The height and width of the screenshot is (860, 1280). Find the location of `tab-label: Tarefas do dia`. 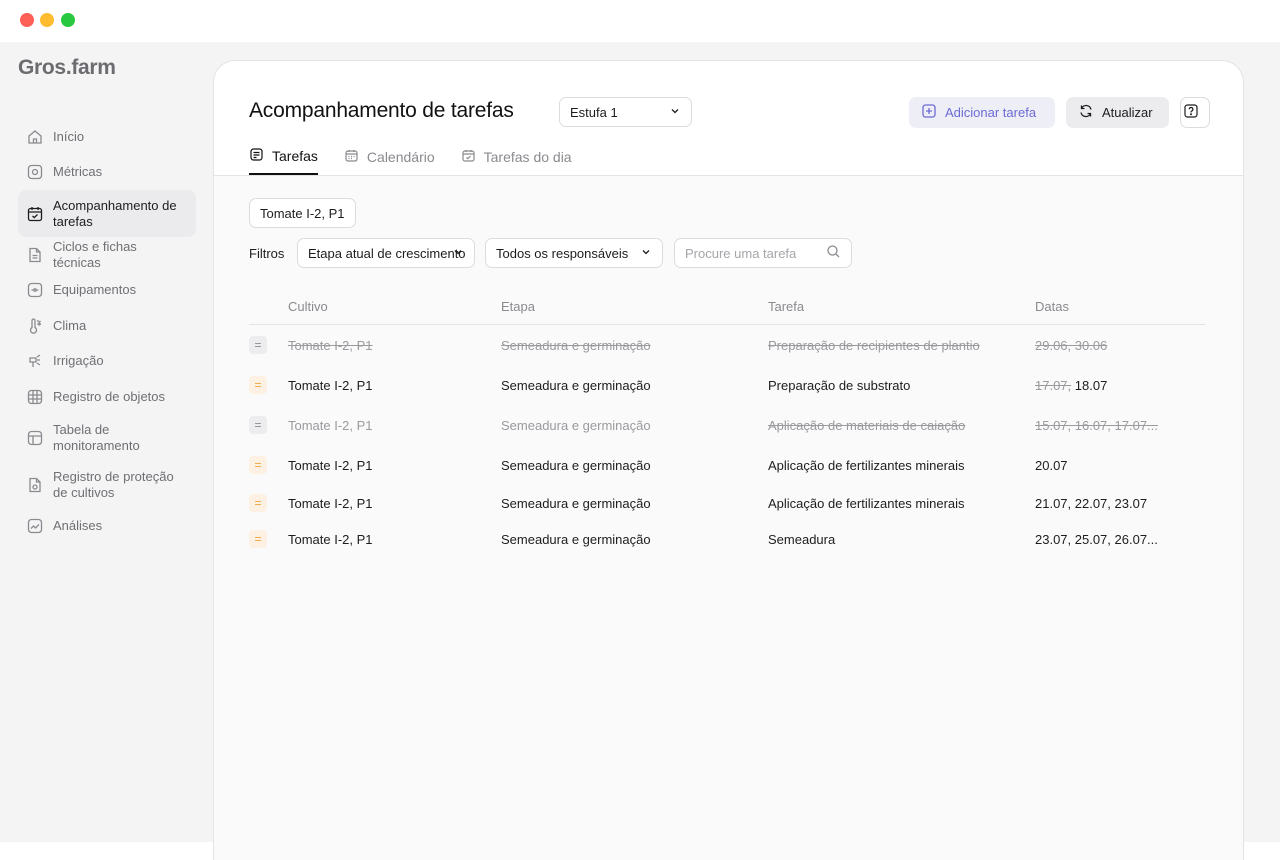

tab-label: Tarefas do dia is located at coordinates (527, 157).